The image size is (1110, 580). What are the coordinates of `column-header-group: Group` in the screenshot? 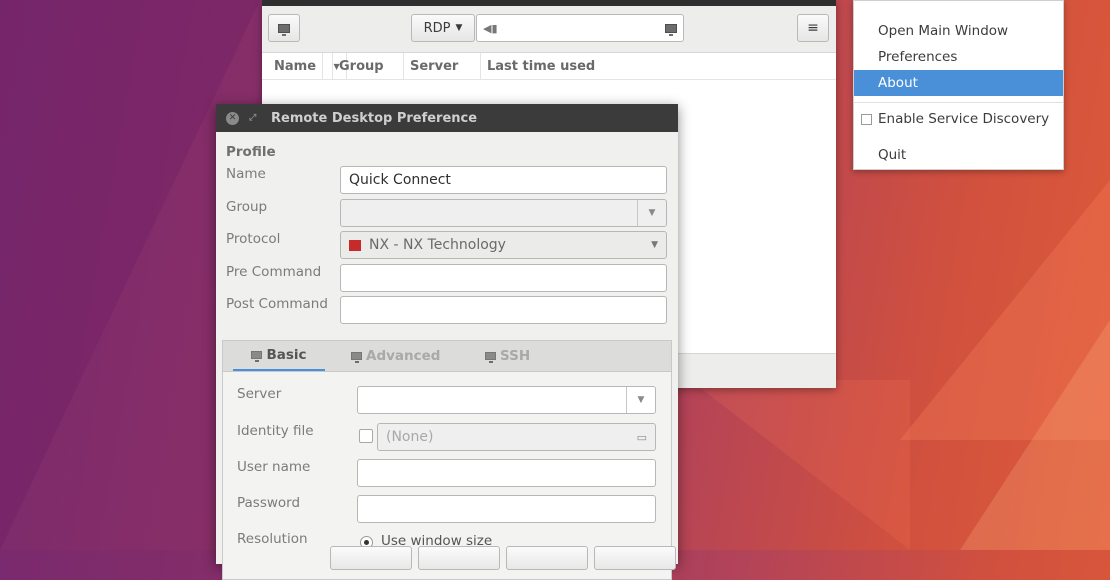 It's located at (368, 66).